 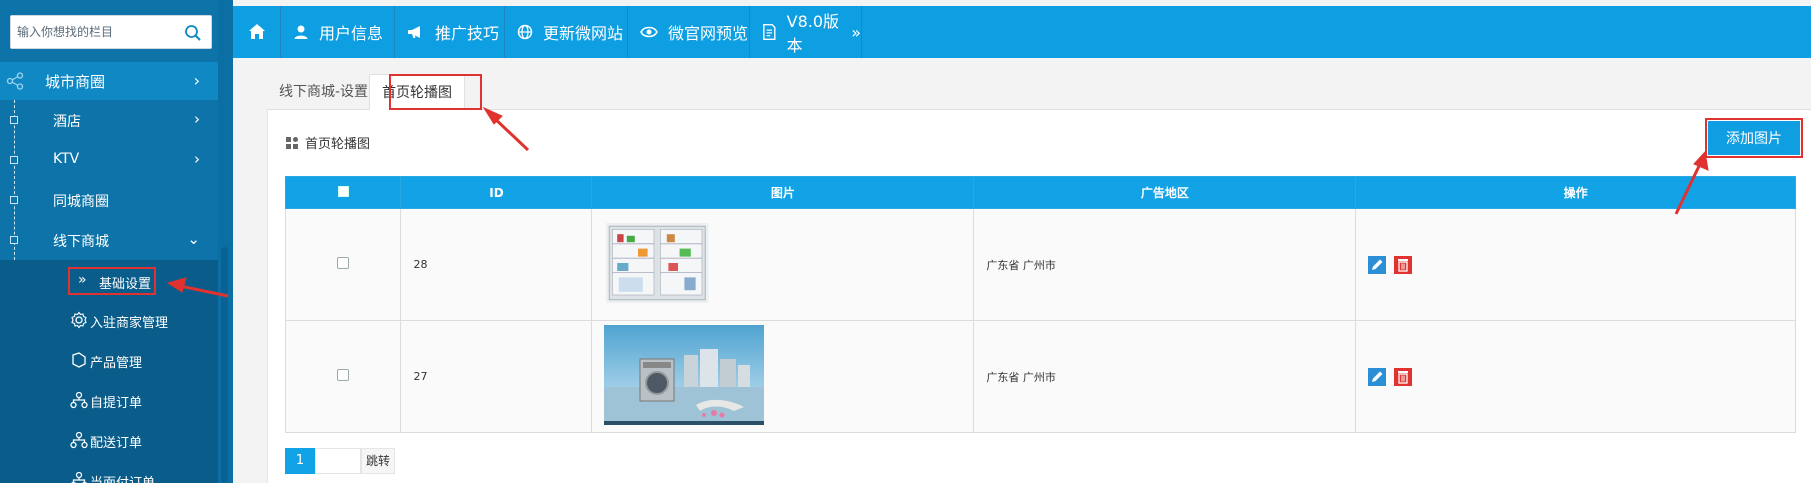 What do you see at coordinates (467, 33) in the screenshot?
I see `nav-label: 推广技巧` at bounding box center [467, 33].